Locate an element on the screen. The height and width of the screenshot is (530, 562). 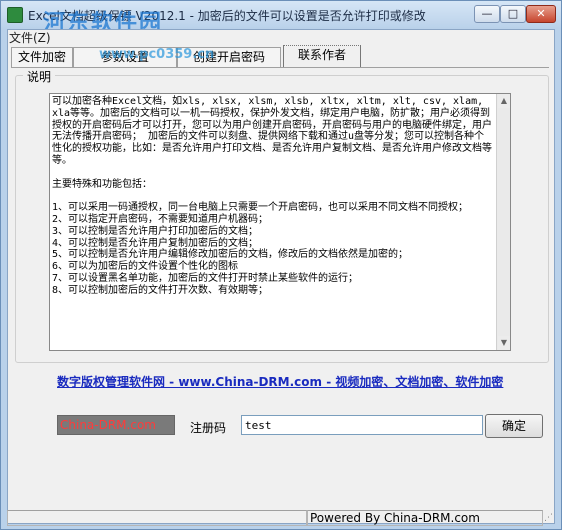
tab-divider is located at coordinates (280, 67).